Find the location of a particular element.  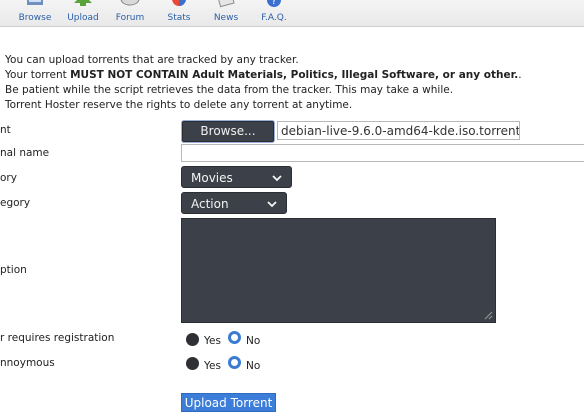

top-nav: Browse Upload Forum Stats News ? F.A.Q. is located at coordinates (292, 13).